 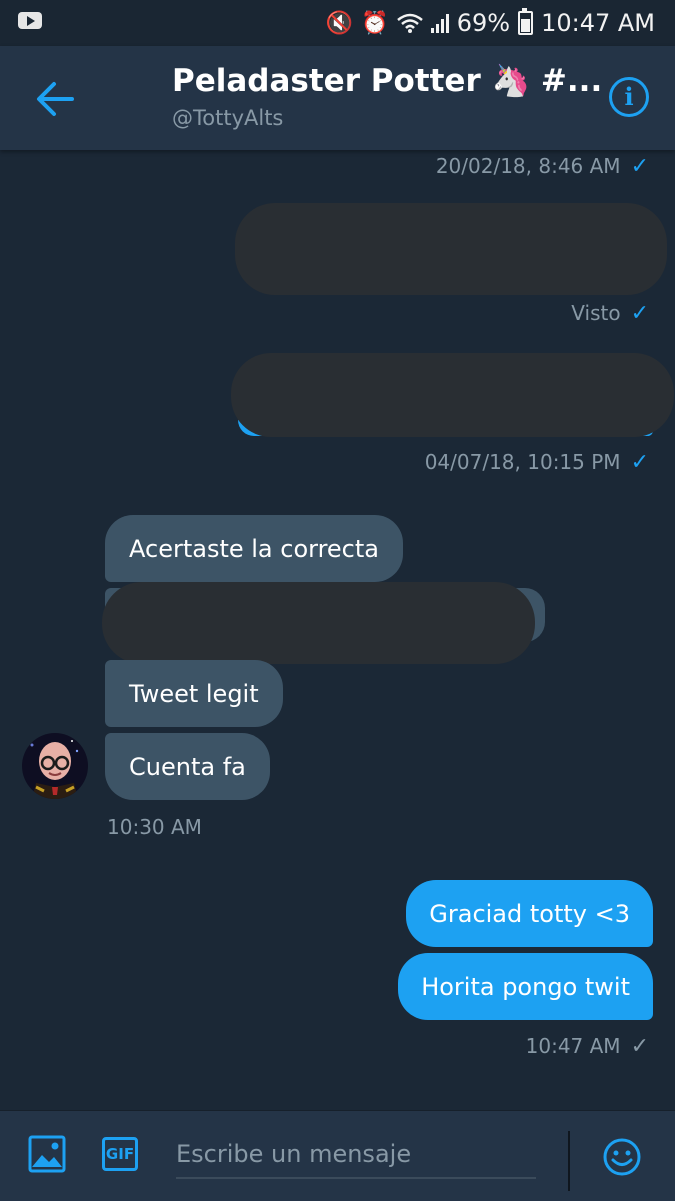 I want to click on status-icons: 🔇 ⏰ 69% 10:47 AM, so click(x=490, y=23).